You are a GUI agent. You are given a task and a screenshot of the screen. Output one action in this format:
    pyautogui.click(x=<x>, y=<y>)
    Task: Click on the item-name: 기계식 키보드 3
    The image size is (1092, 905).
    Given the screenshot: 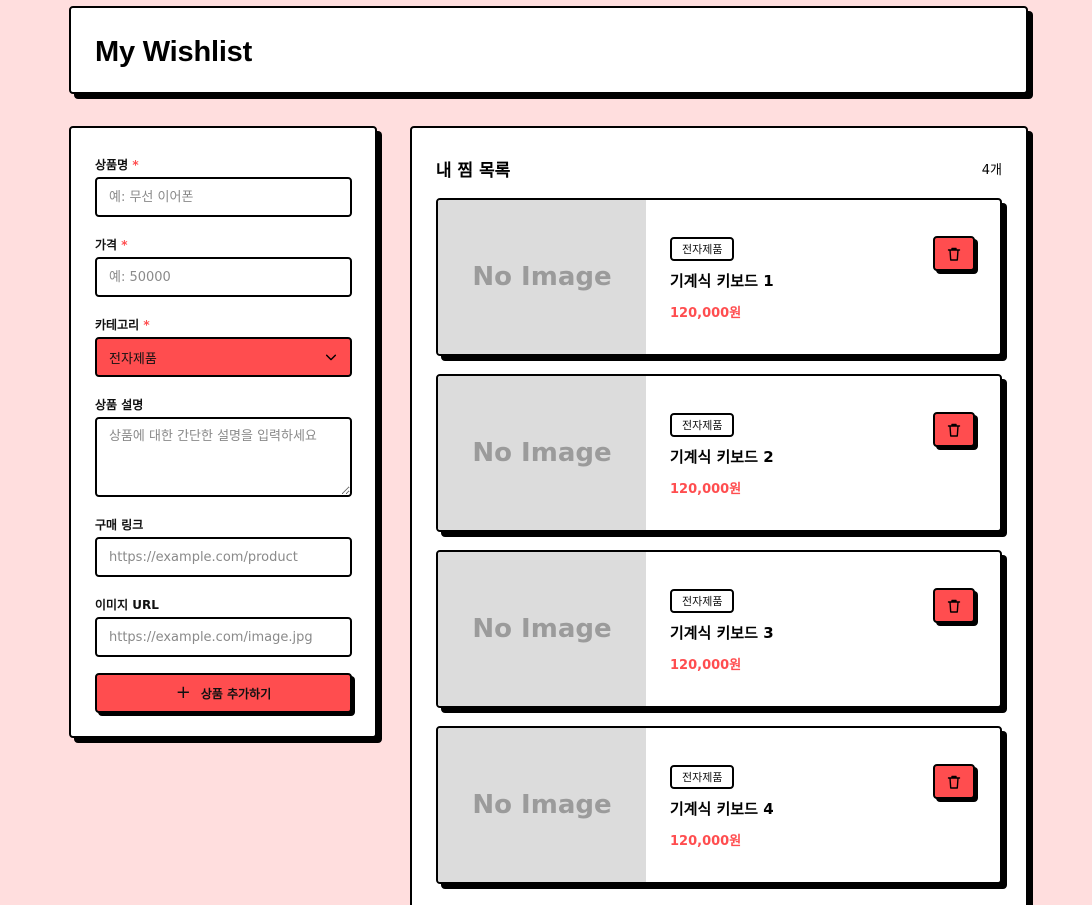 What is the action you would take?
    pyautogui.click(x=722, y=633)
    